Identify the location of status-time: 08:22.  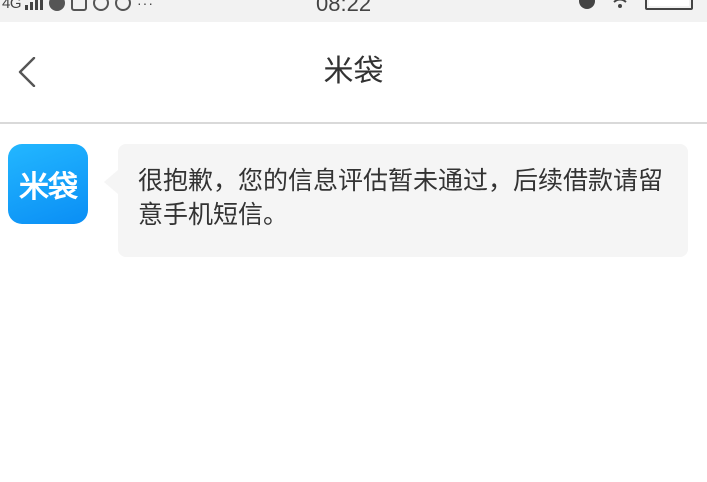
(344, 8).